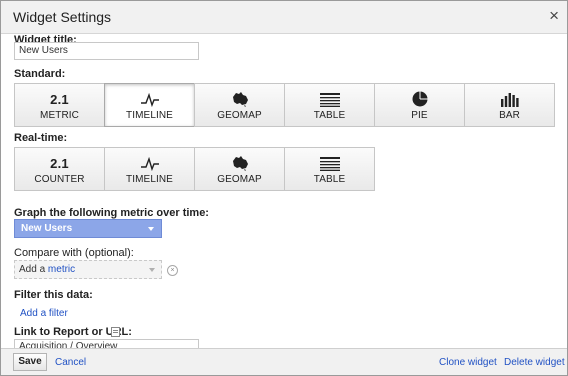  I want to click on standard-geomap-label: GEOMAP, so click(239, 115).